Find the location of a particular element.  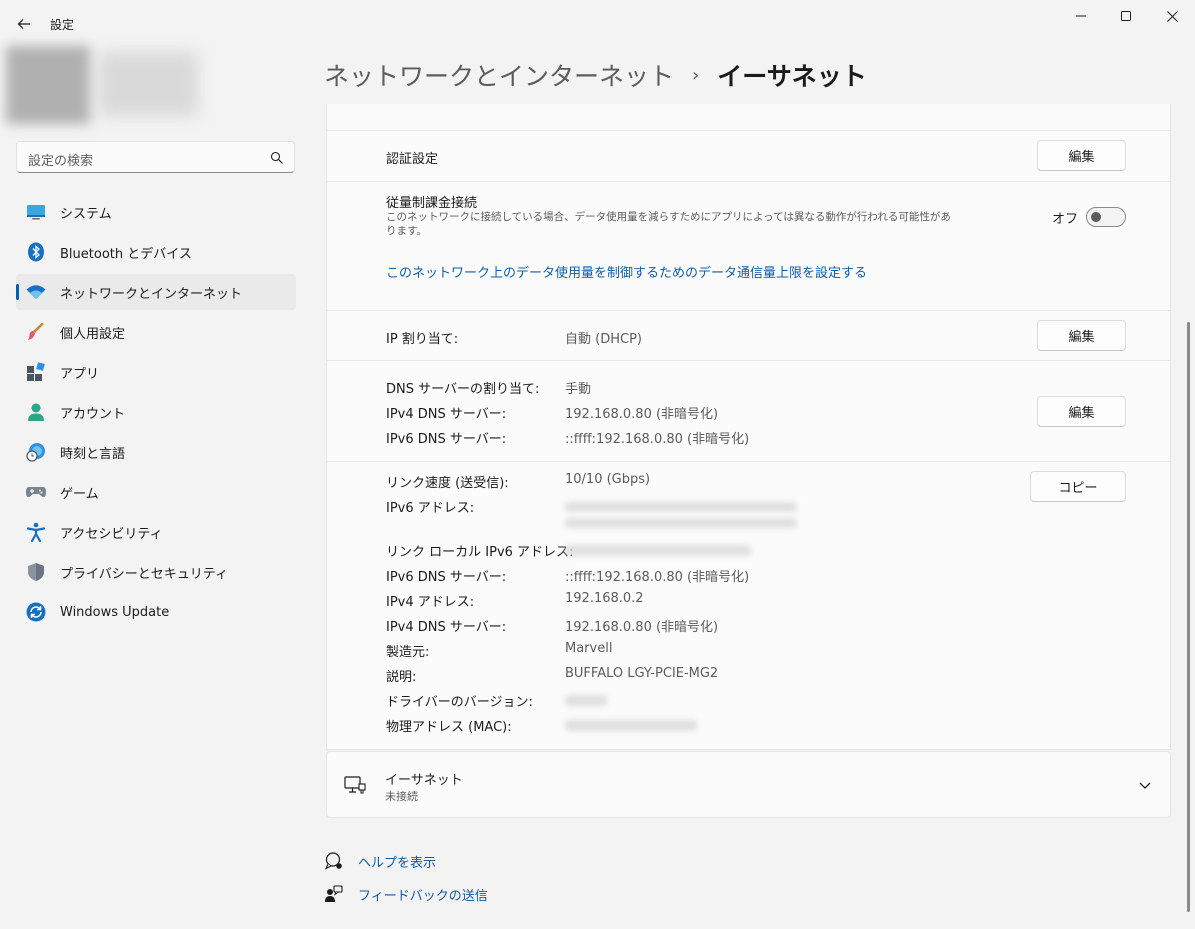

back-arrow-icon is located at coordinates (23, 24).